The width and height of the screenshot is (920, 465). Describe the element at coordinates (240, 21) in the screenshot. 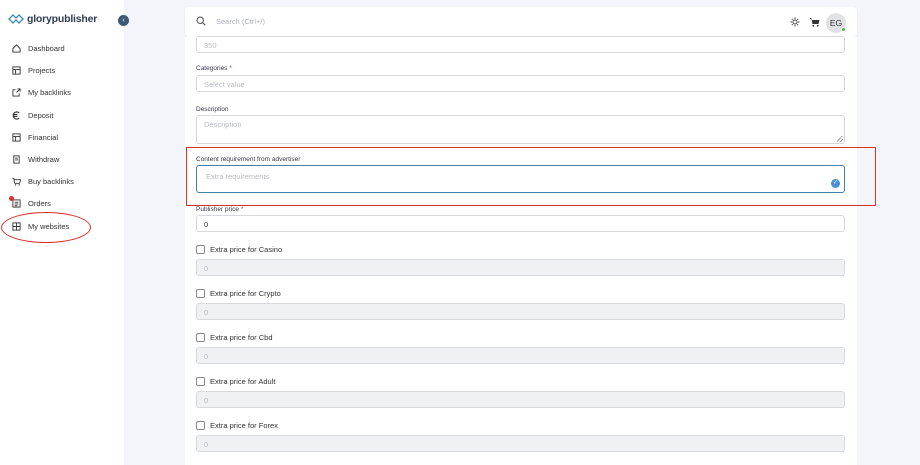

I see `search-input: Search (Ctrl+/)` at that location.